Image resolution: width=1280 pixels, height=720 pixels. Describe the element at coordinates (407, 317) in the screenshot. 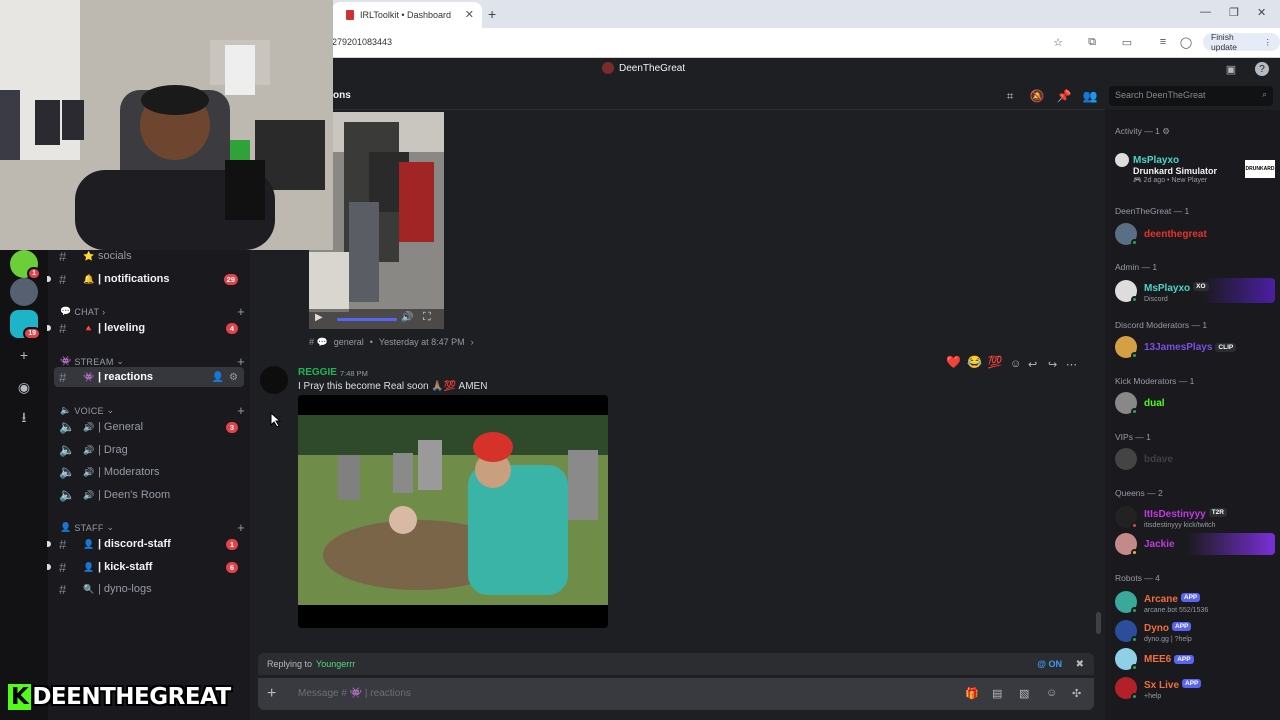

I see `volume-icon: 🔊` at that location.